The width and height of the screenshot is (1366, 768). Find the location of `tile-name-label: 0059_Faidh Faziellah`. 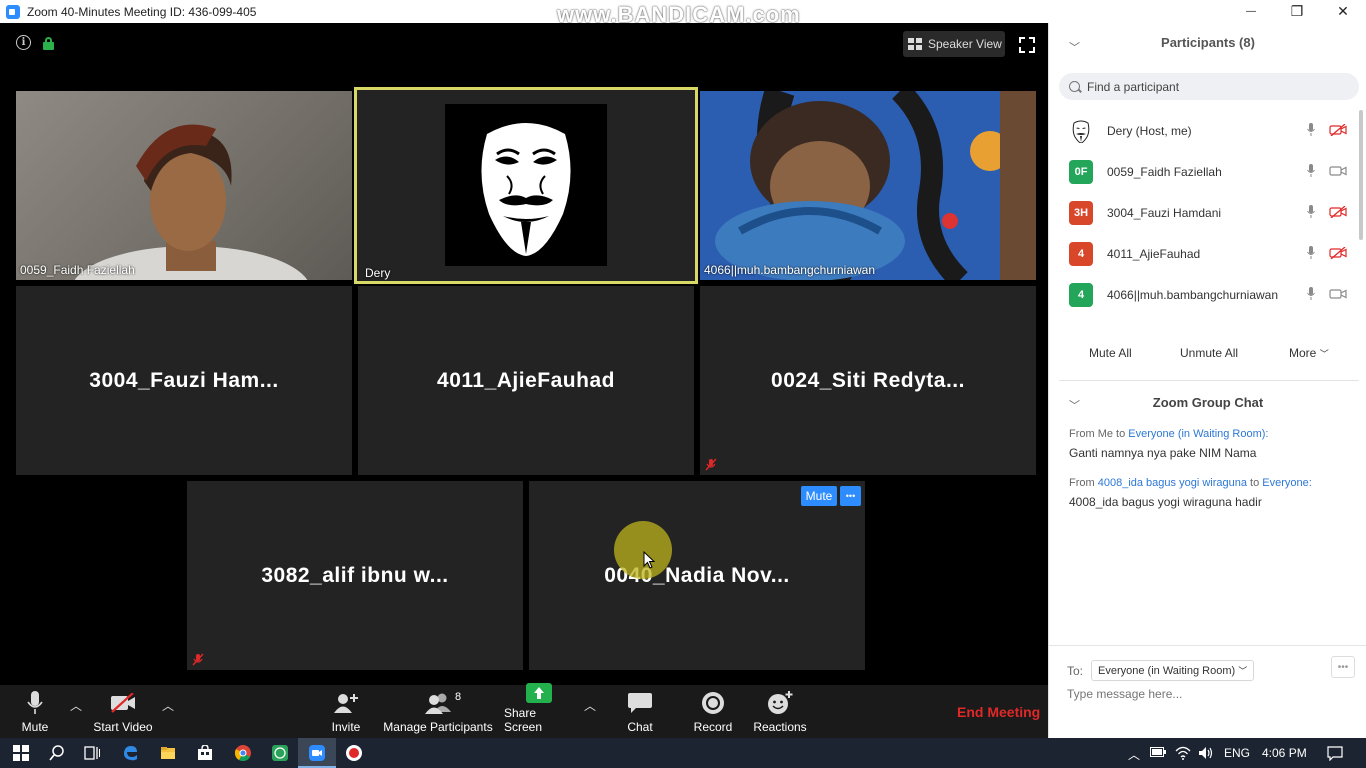

tile-name-label: 0059_Faidh Faziellah is located at coordinates (77, 270).